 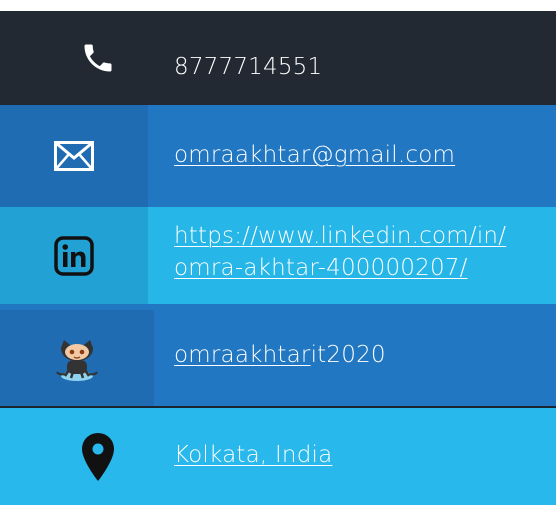 I want to click on map-pin-icon, so click(x=98, y=456).